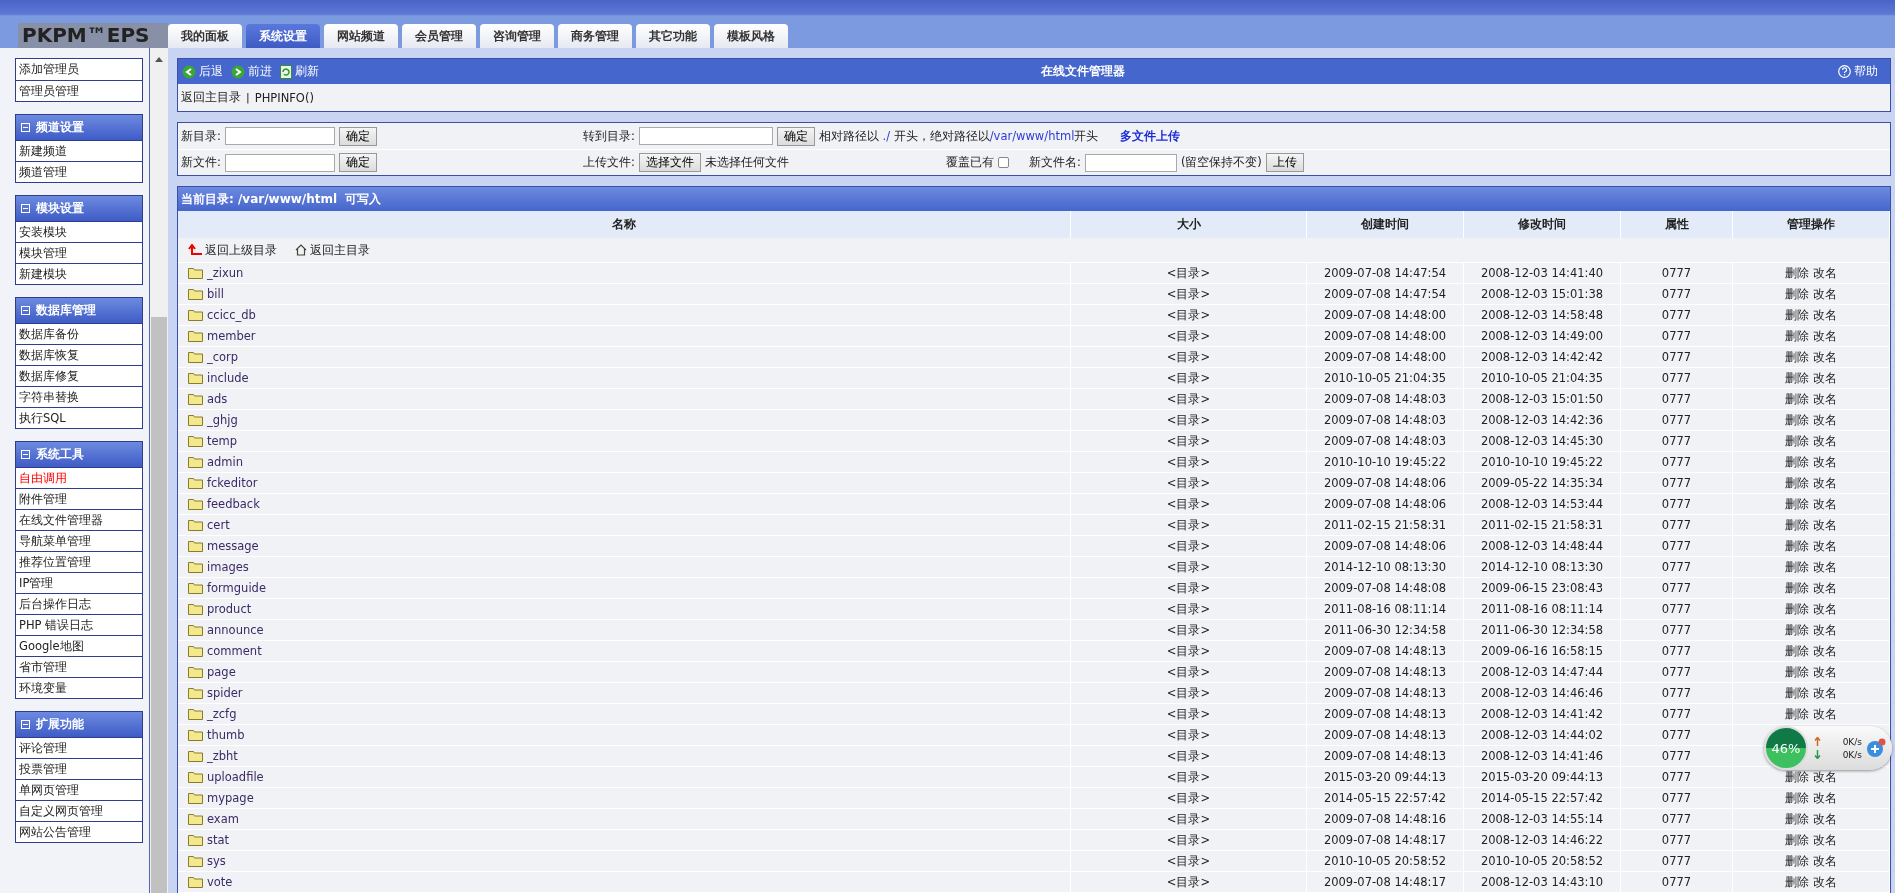  What do you see at coordinates (79, 624) in the screenshot?
I see `sidebar-item: PHP 错误日志` at bounding box center [79, 624].